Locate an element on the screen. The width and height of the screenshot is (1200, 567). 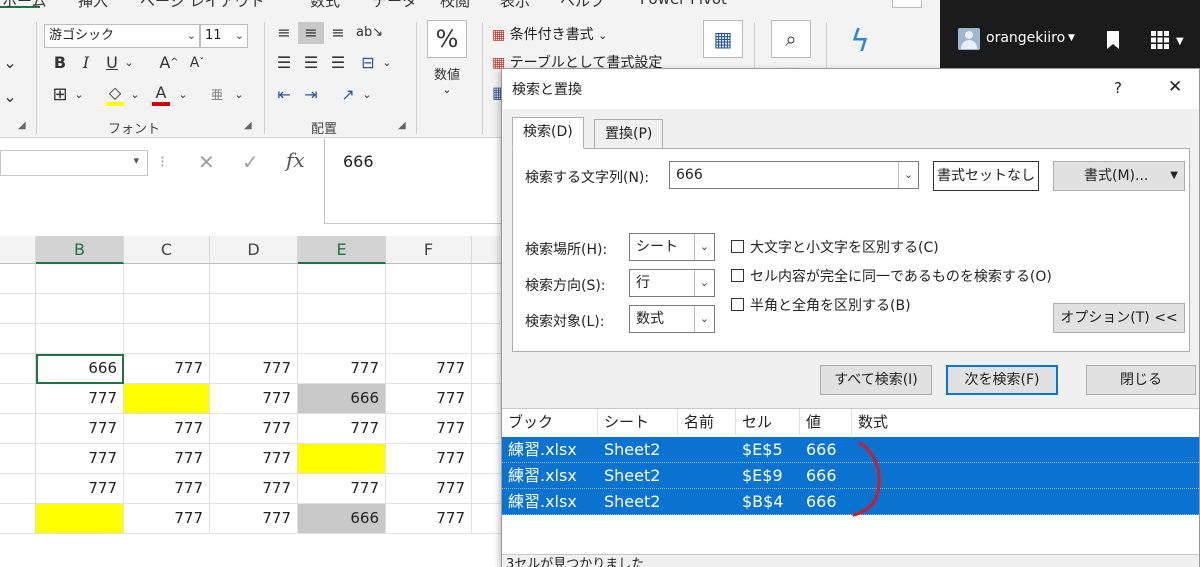
increase-indent-icon: ⇥ is located at coordinates (311, 95).